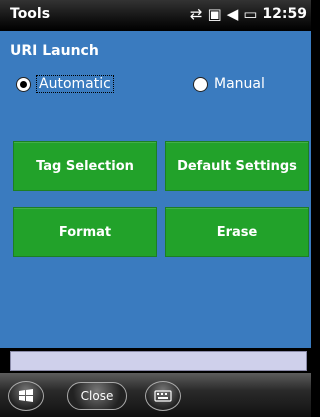  I want to click on no-sim-icon: ▣, so click(215, 14).